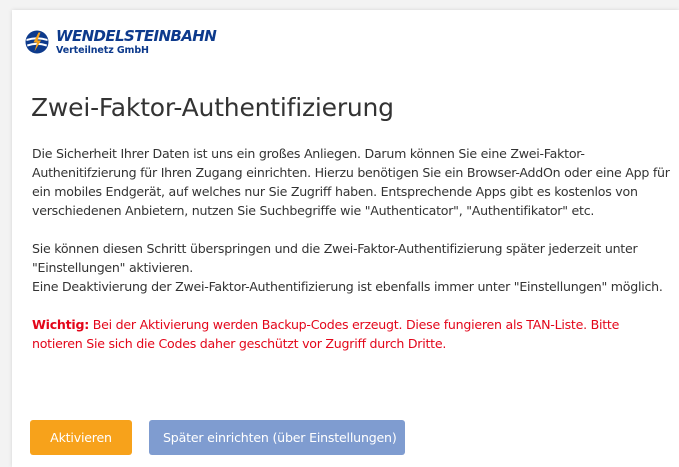  I want to click on header: WENDELSTEINBAHN Verteilnetz GmbH, so click(121, 42).